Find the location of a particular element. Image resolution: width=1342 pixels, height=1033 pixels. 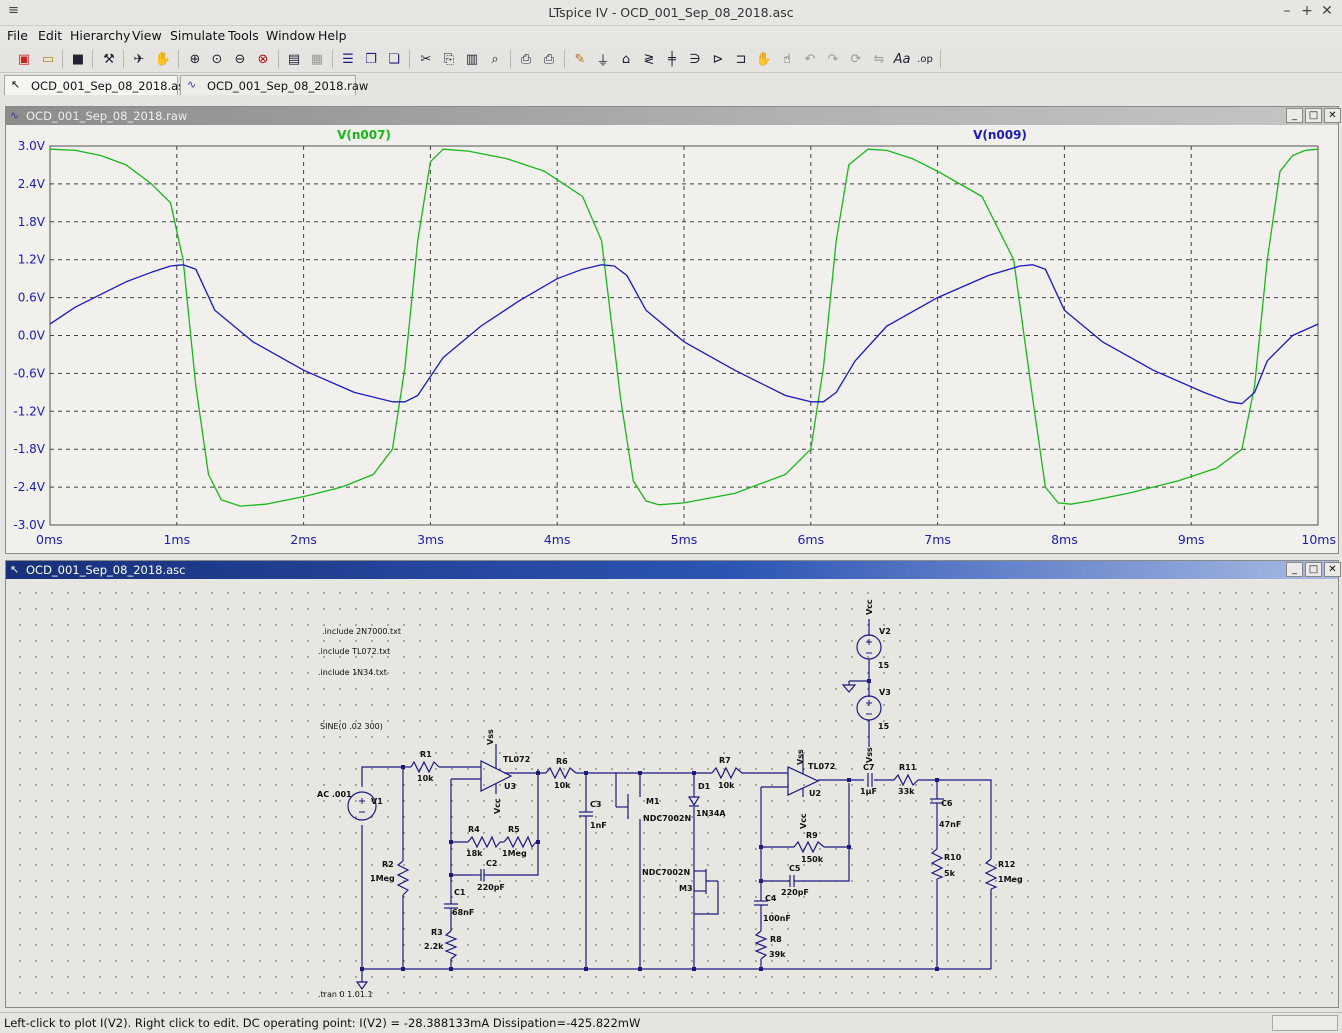

spice-directive-icon: .op is located at coordinates (925, 59).